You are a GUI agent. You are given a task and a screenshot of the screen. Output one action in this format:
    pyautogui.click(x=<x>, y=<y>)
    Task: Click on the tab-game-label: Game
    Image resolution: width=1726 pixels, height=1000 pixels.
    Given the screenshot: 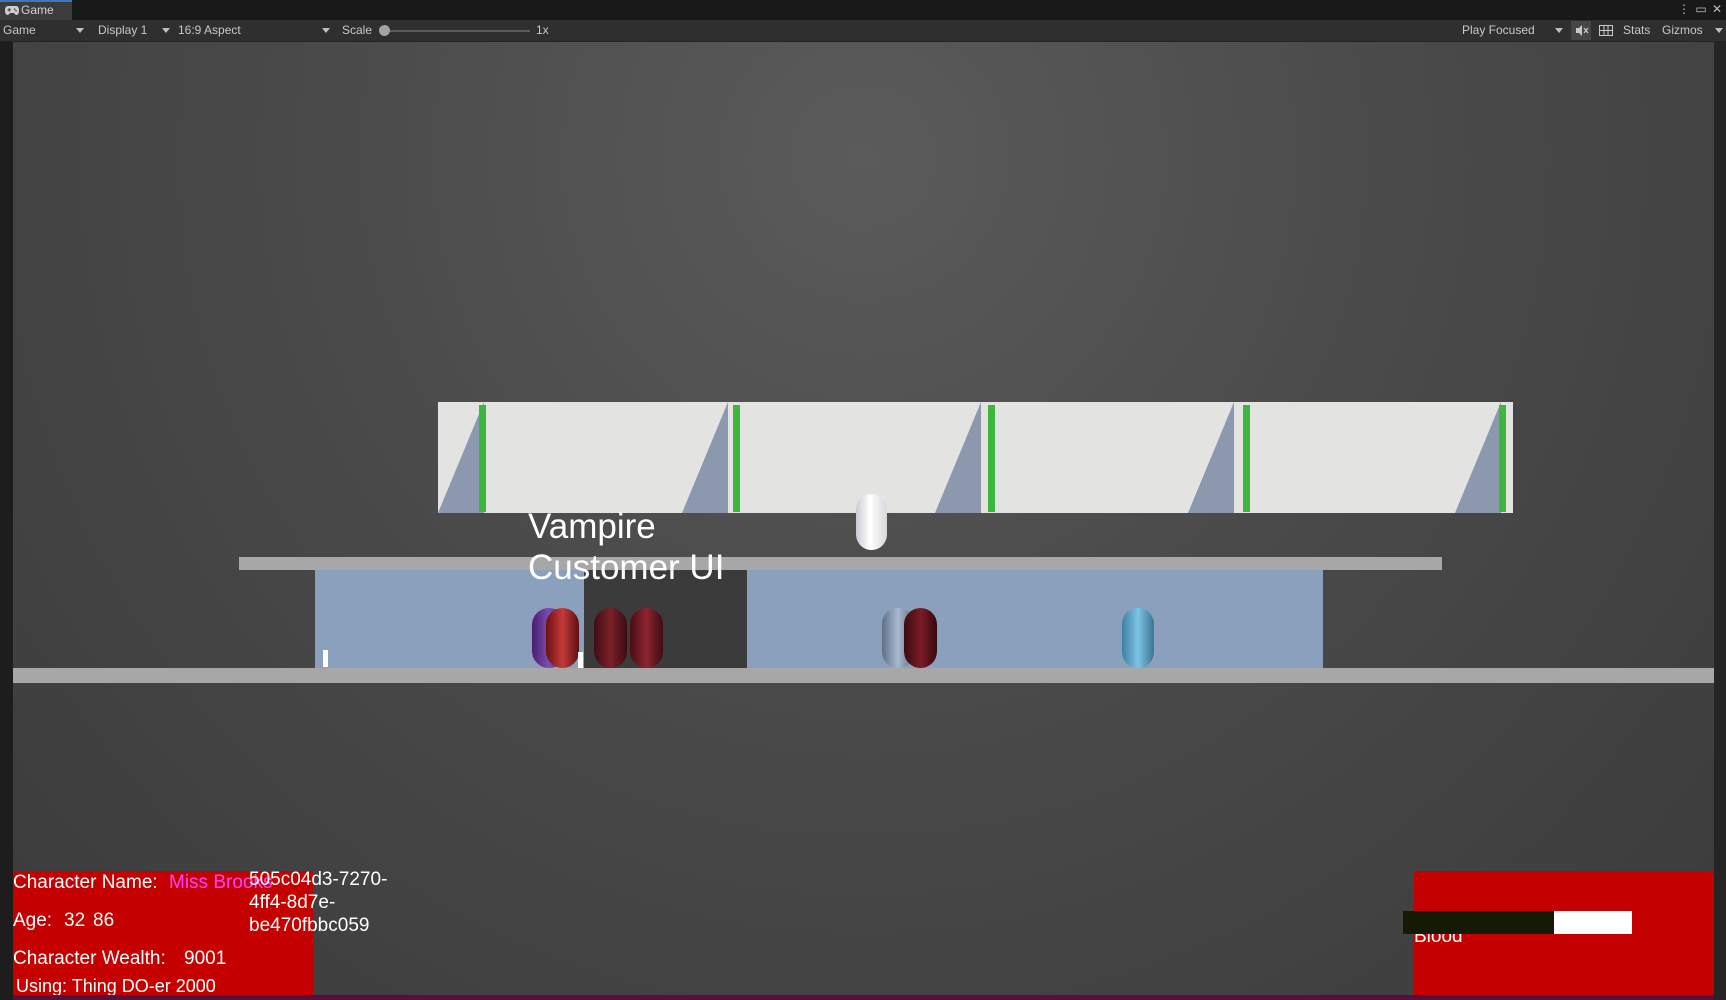 What is the action you would take?
    pyautogui.click(x=37, y=10)
    